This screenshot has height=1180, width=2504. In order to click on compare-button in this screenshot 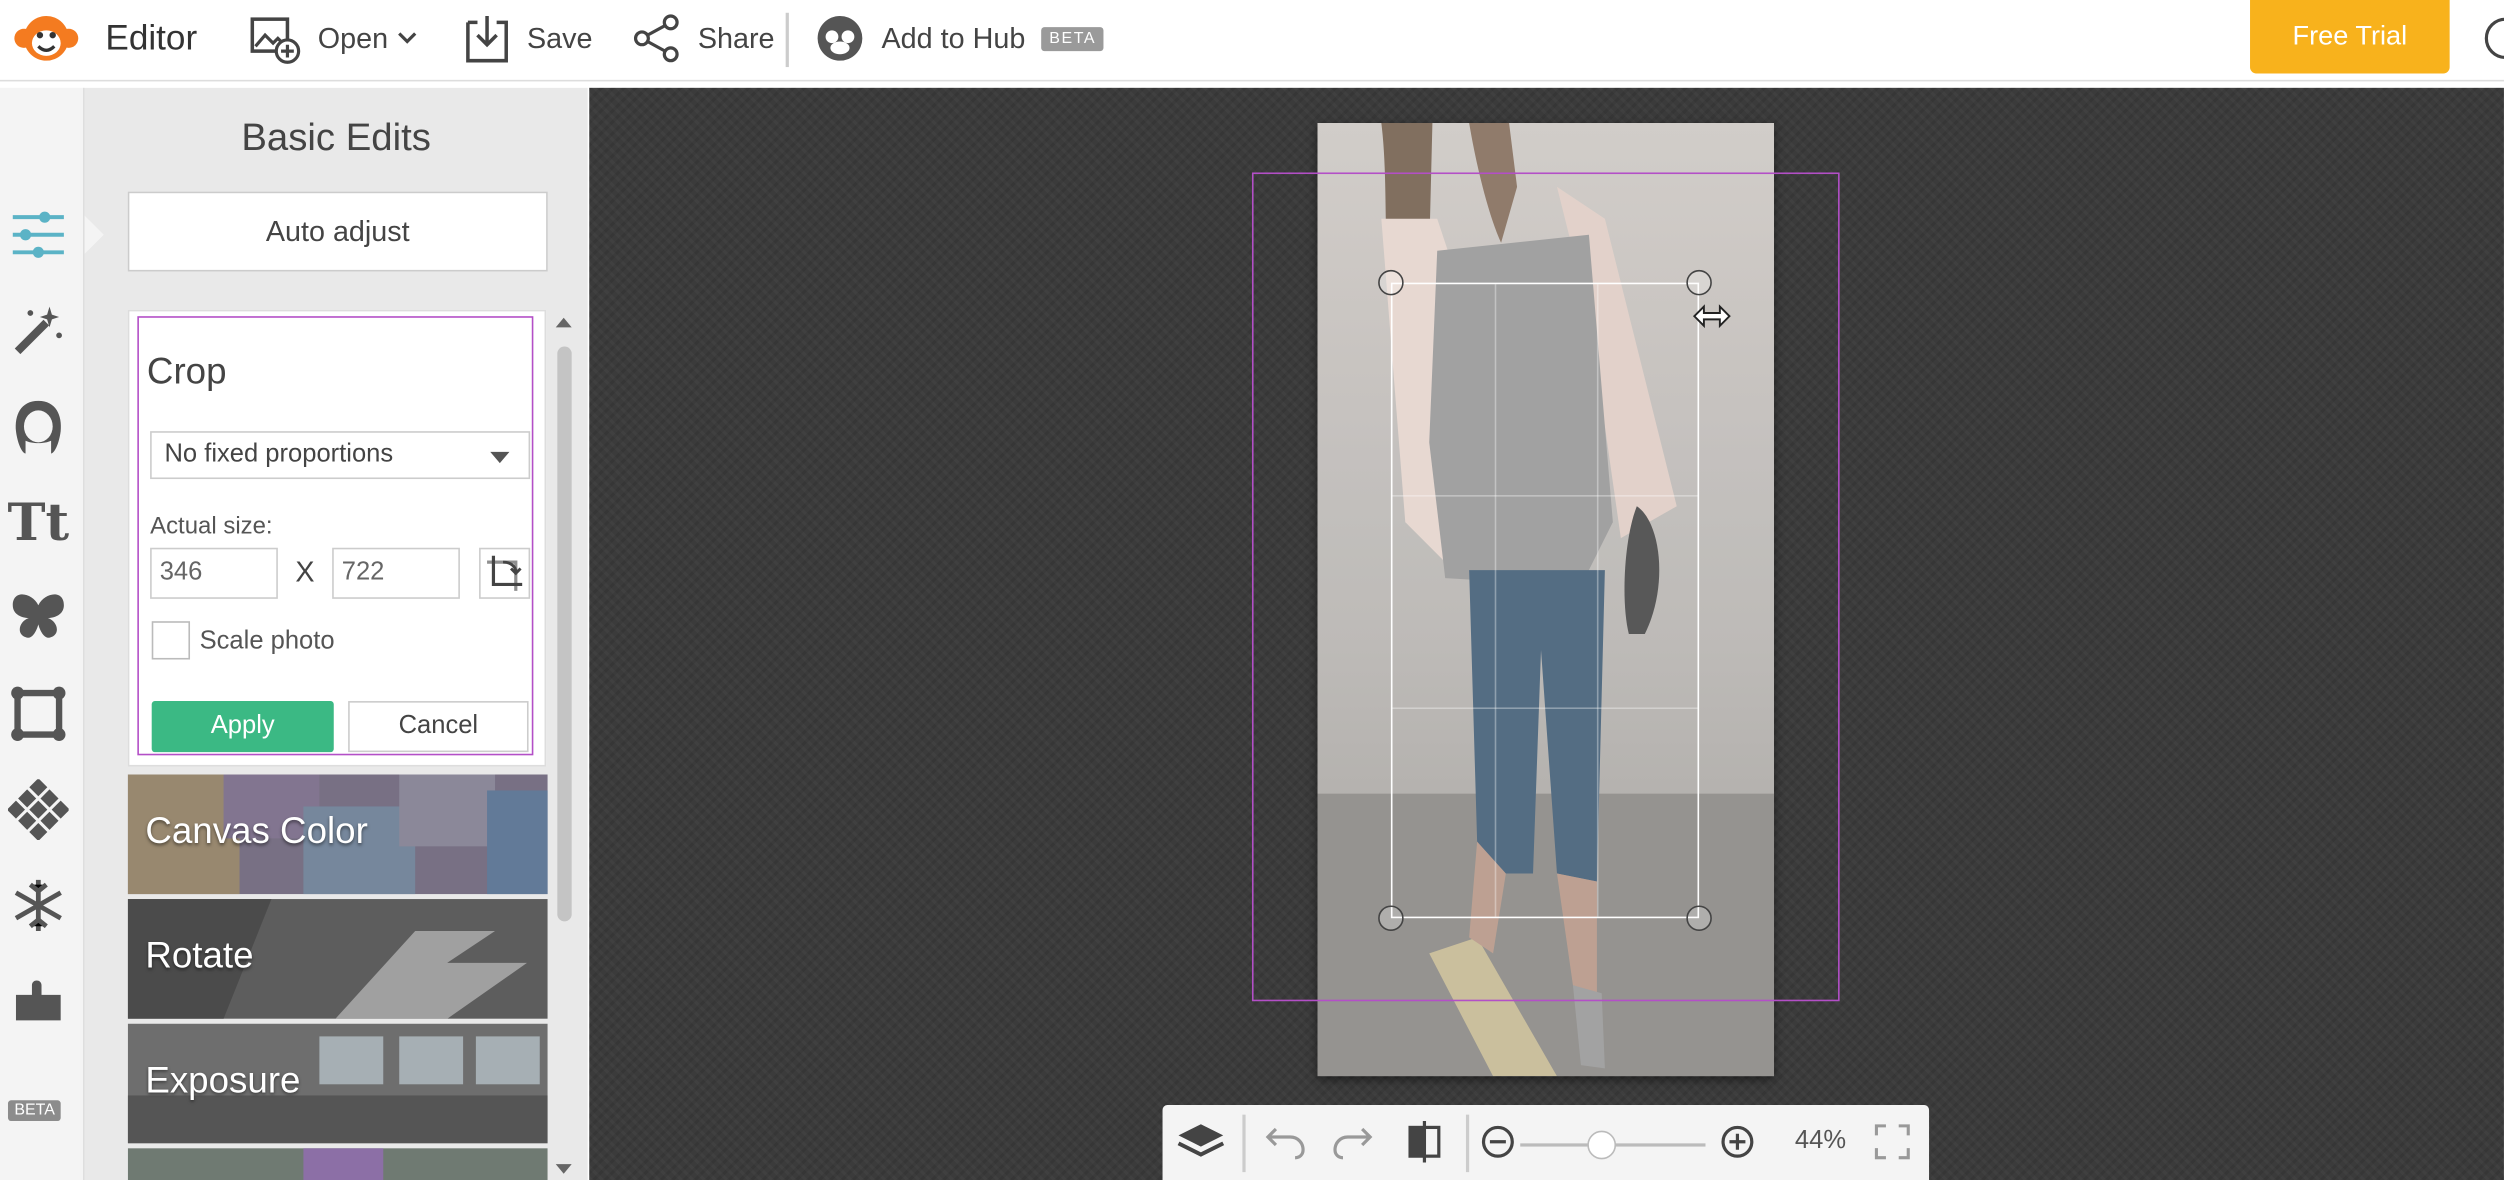, I will do `click(1424, 1142)`.